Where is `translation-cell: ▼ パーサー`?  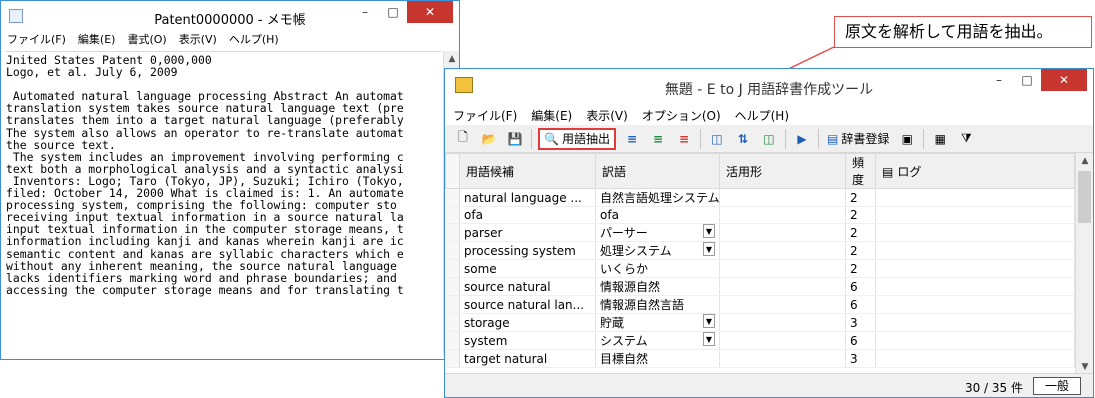
translation-cell: ▼ パーサー is located at coordinates (657, 233).